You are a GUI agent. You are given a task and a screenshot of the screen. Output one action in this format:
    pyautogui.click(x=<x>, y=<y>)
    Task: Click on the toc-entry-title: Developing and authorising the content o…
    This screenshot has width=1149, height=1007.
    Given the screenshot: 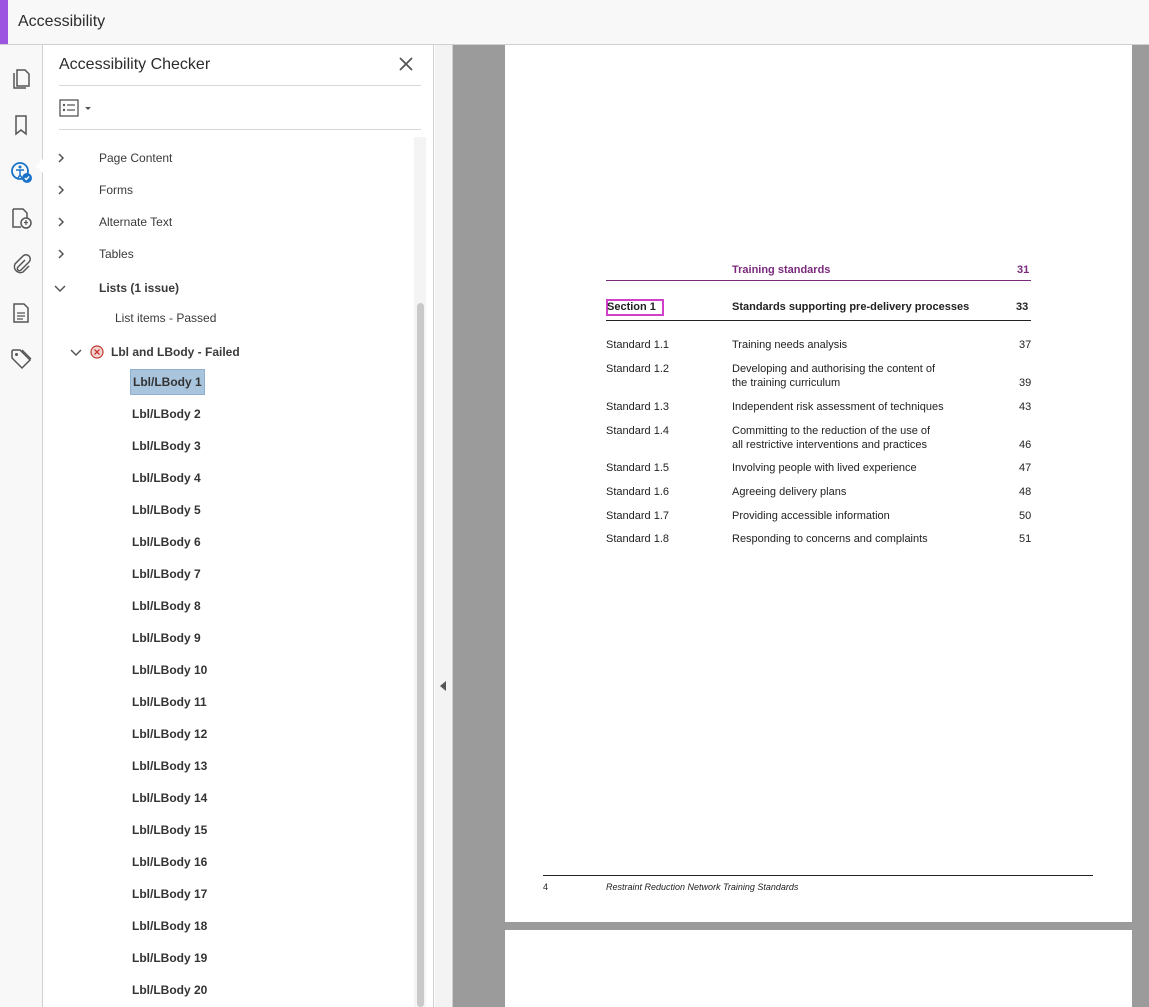 What is the action you would take?
    pyautogui.click(x=834, y=369)
    